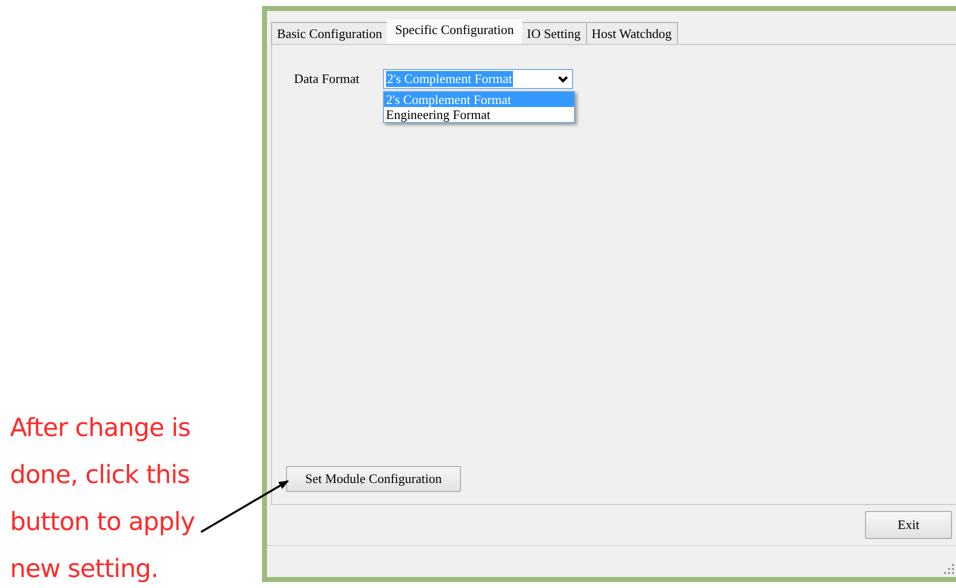 Image resolution: width=956 pixels, height=588 pixels. What do you see at coordinates (329, 33) in the screenshot?
I see `tab: Basic Configuration` at bounding box center [329, 33].